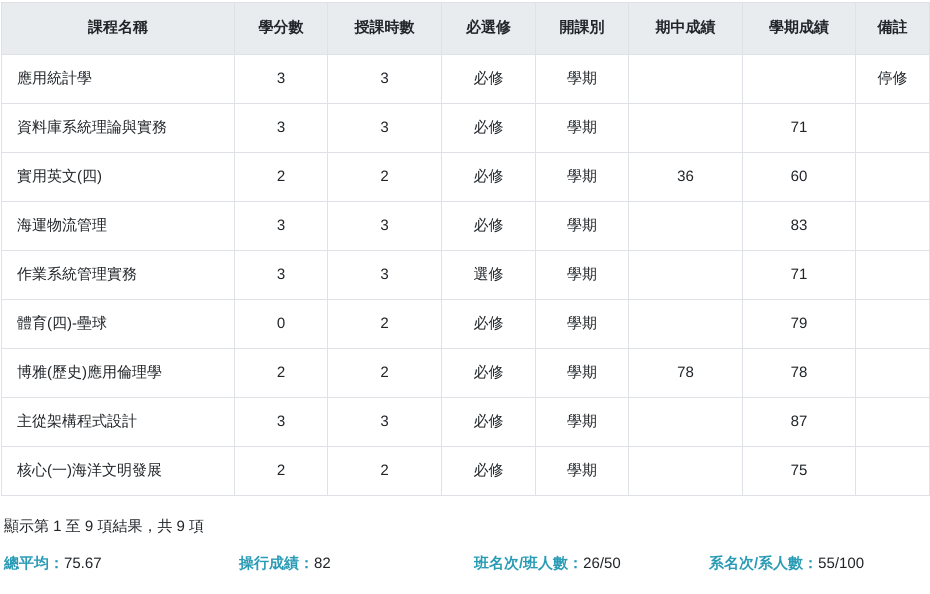 The width and height of the screenshot is (930, 594). Describe the element at coordinates (118, 28) in the screenshot. I see `column-header: 課程名稱` at that location.